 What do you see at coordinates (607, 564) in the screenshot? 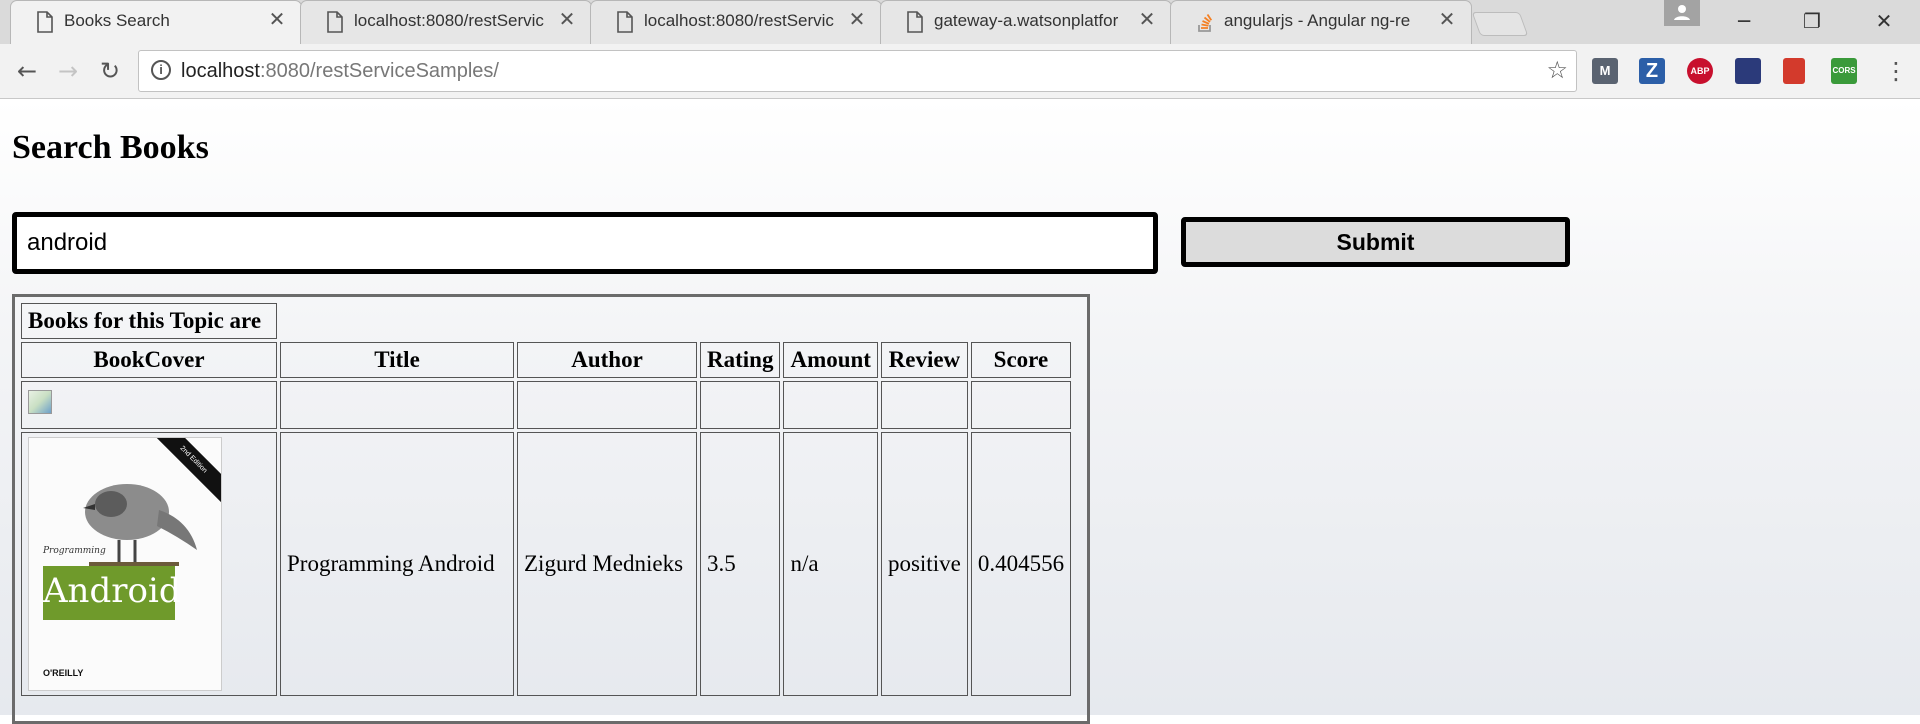
I see `author-cell: Zigurd Mednieks` at bounding box center [607, 564].